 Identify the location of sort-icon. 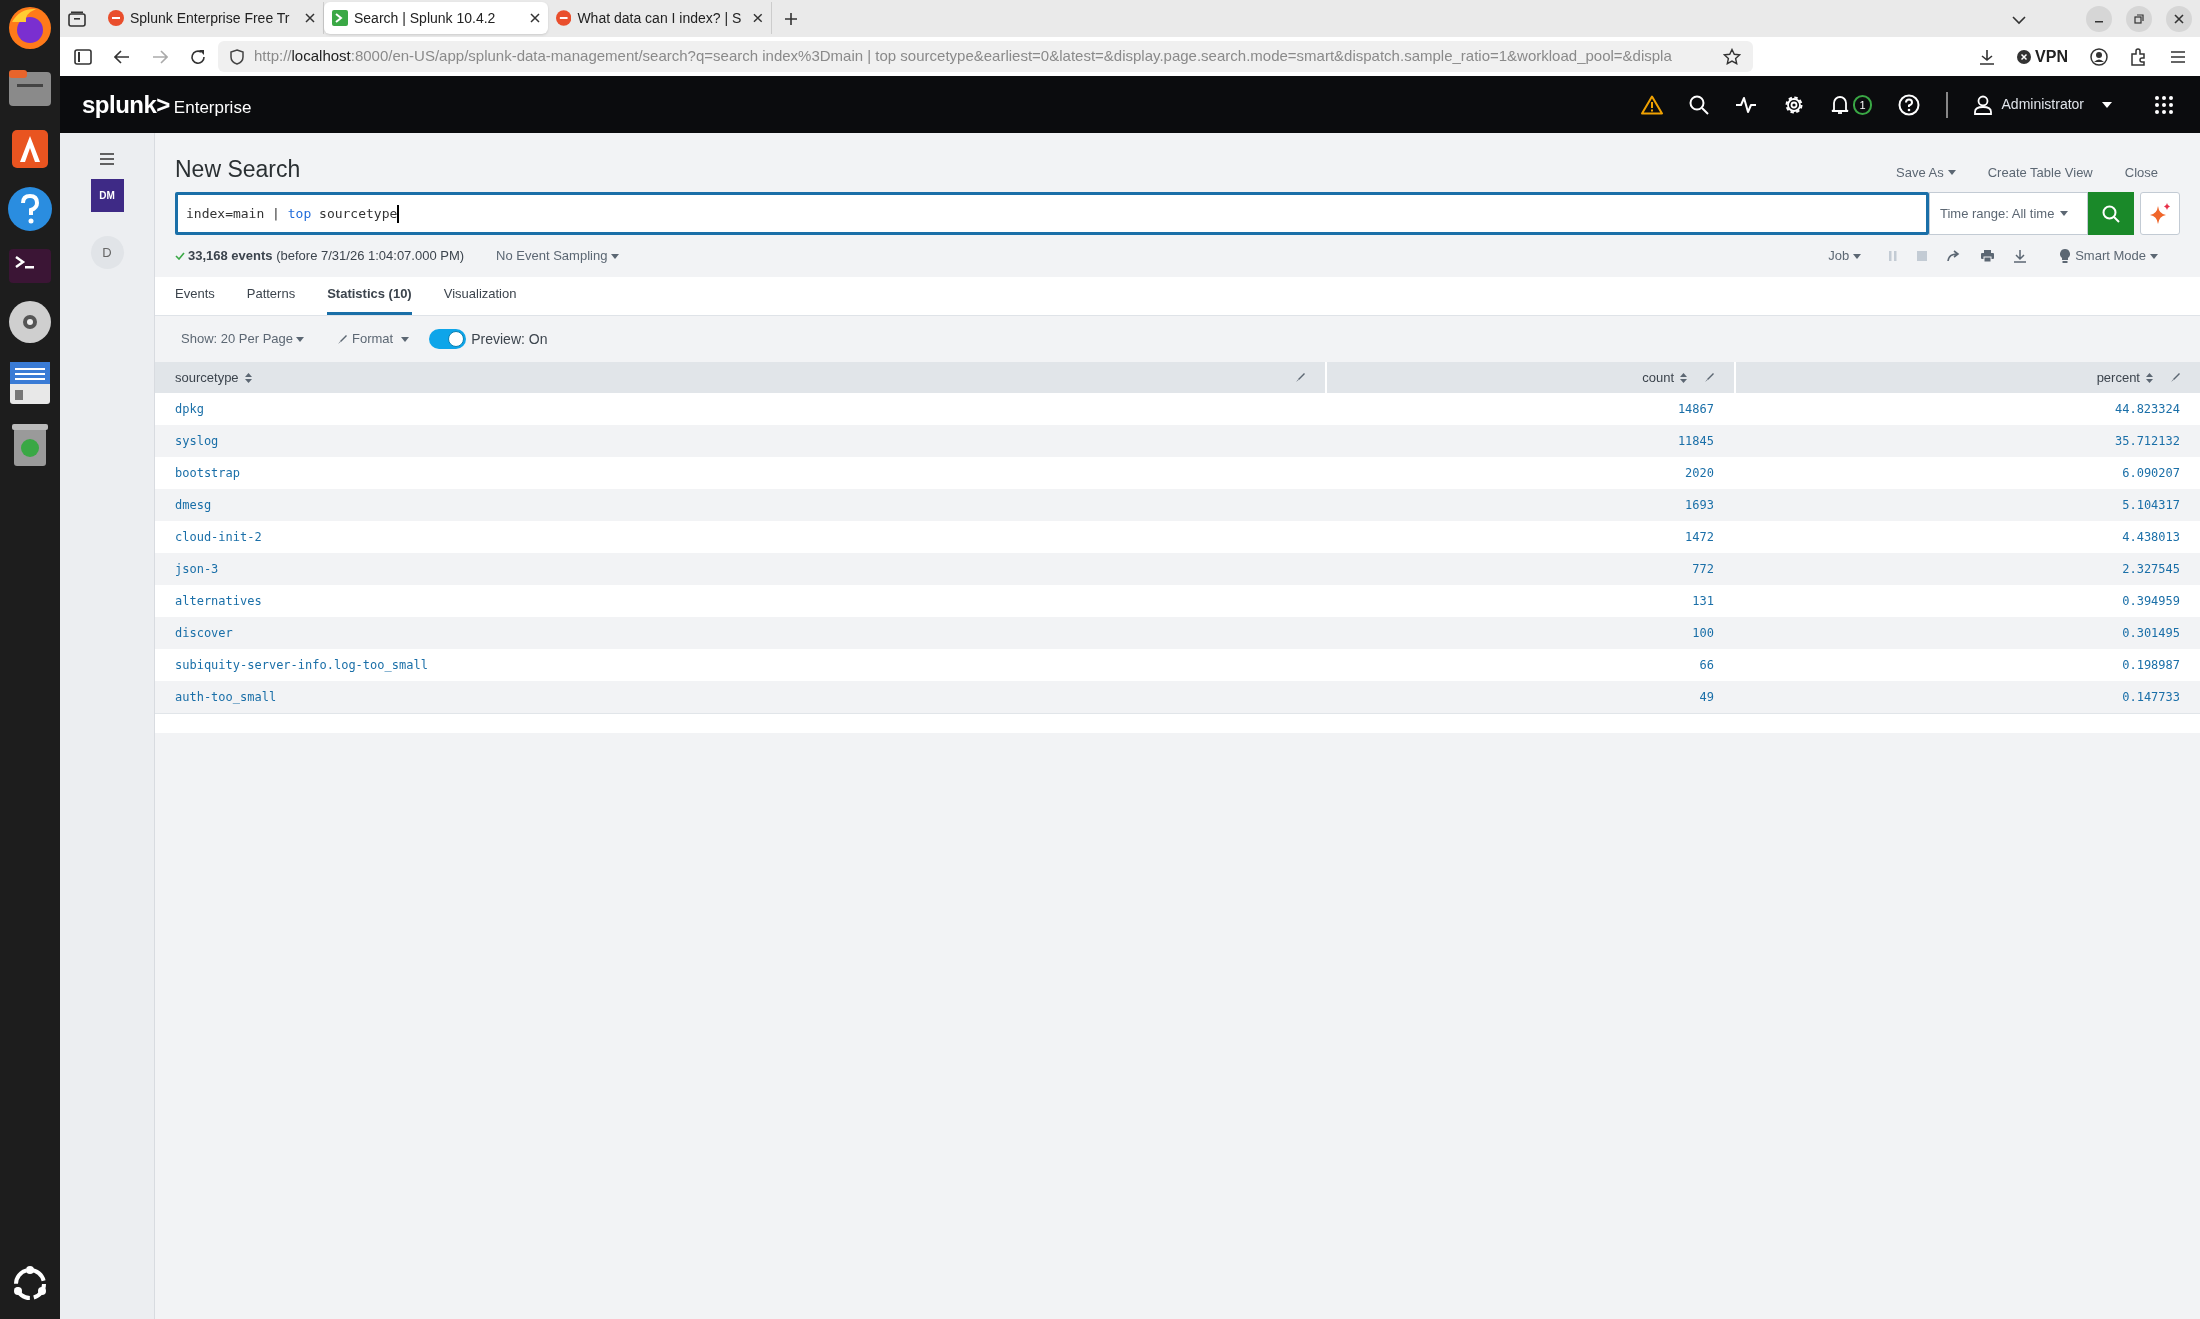
(1683, 377).